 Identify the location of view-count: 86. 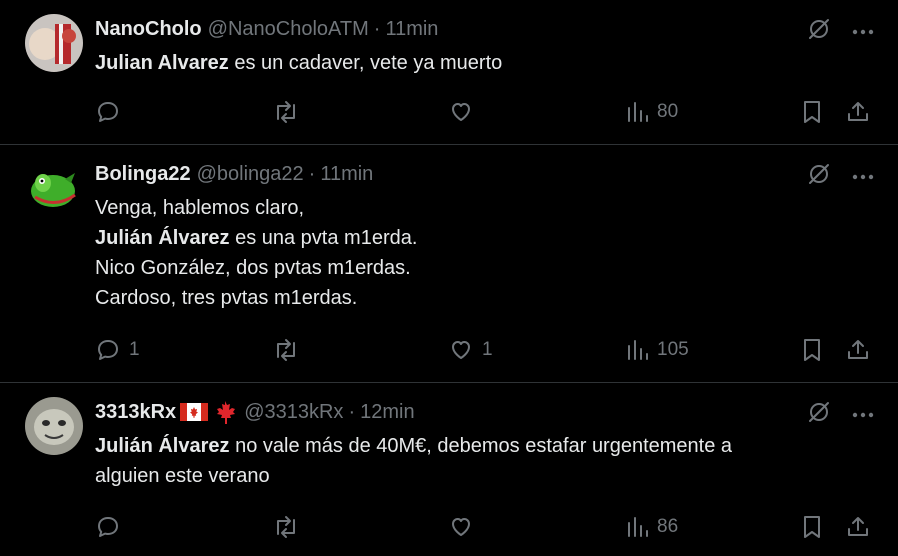
(668, 526).